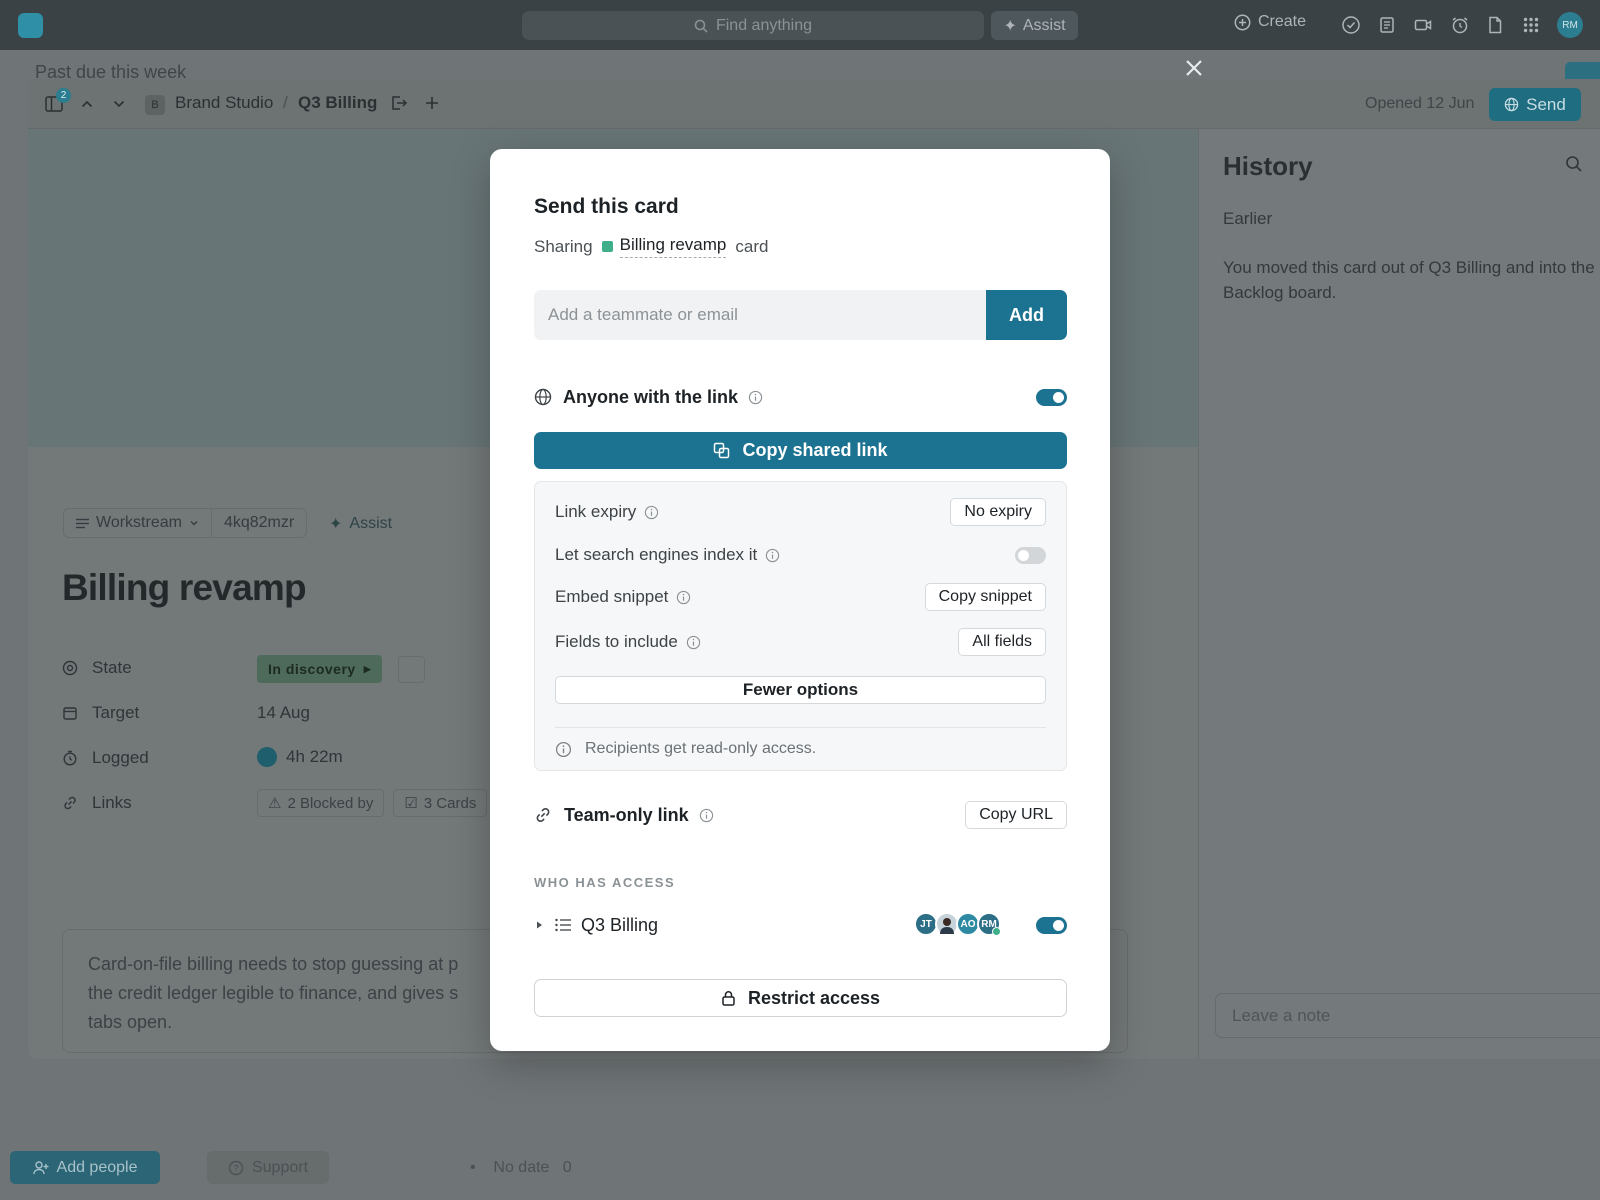  I want to click on close-icon, so click(1194, 68).